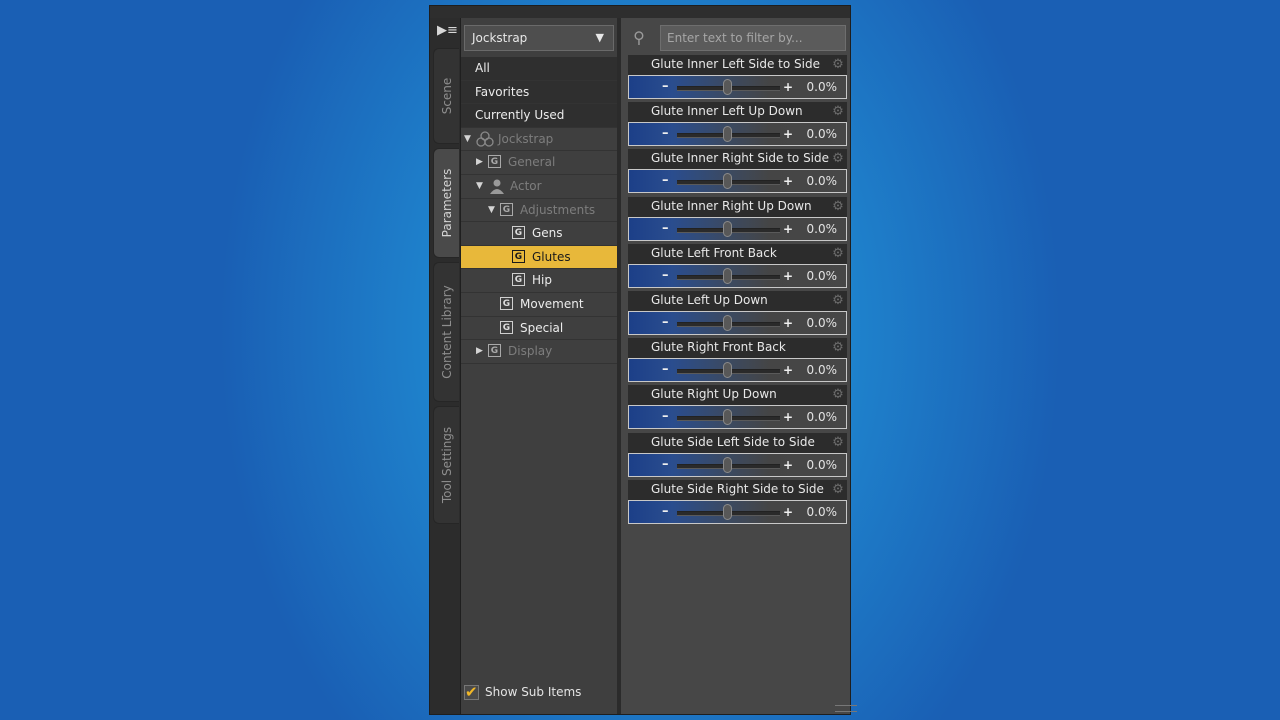  I want to click on slider-title-bar: Glute Inner Right Up Down ⚙, so click(737, 206).